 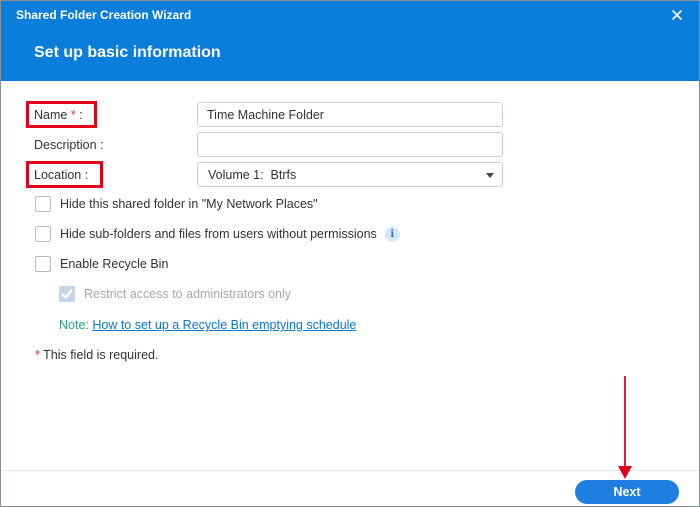 I want to click on location-select-value: Volume 1: Btrfs, so click(x=252, y=175).